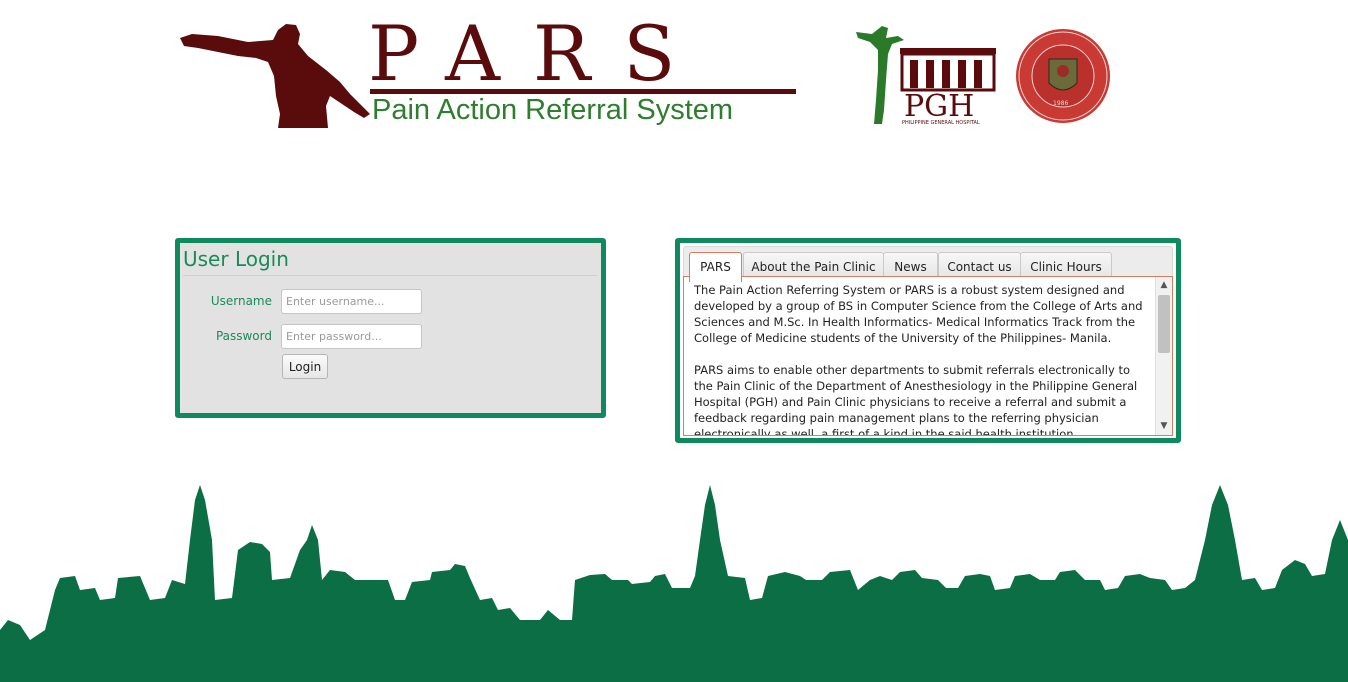 This screenshot has width=1348, height=682. Describe the element at coordinates (241, 301) in the screenshot. I see `username-label: Username` at that location.